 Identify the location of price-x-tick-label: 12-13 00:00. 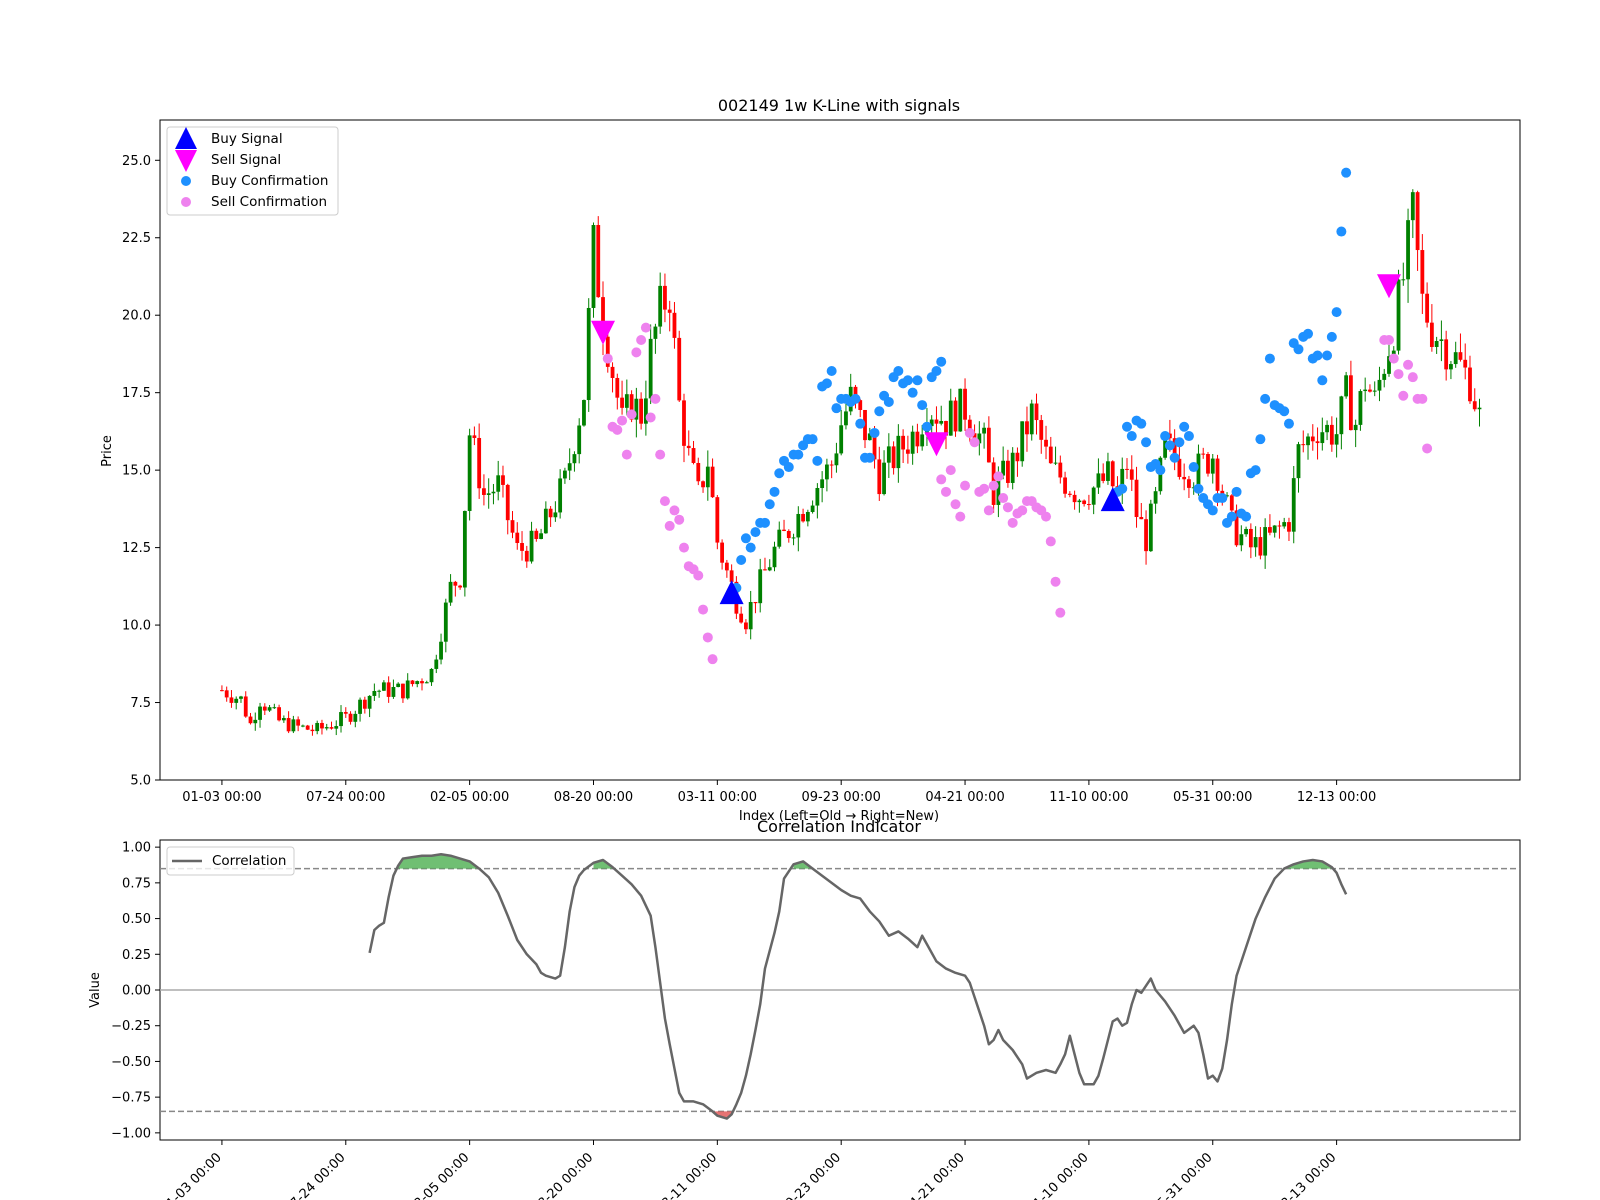
(1336, 797).